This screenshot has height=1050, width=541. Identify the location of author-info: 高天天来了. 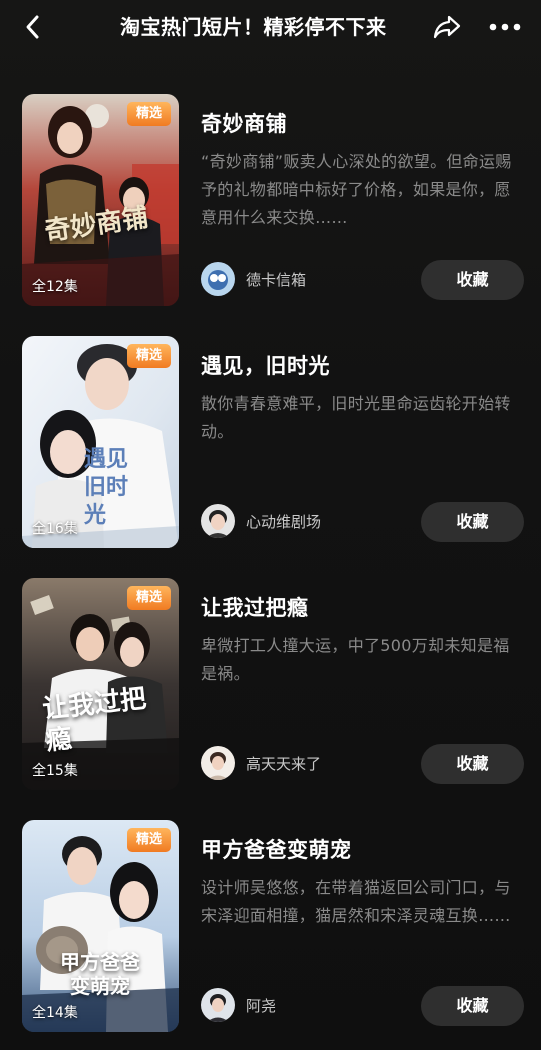
(261, 763).